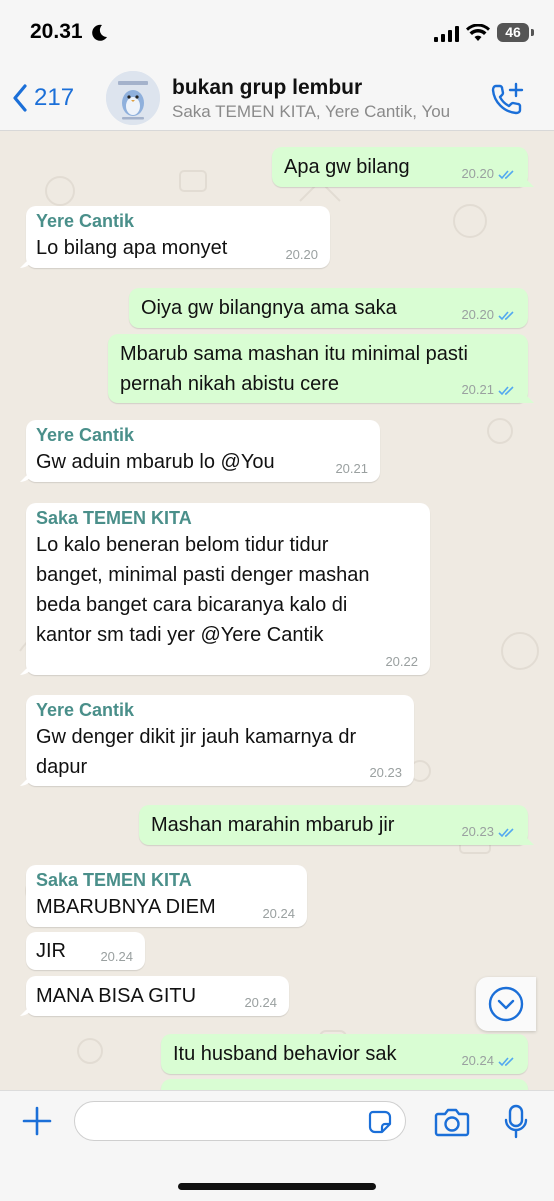 The image size is (554, 1201). I want to click on signal-icon, so click(446, 34).